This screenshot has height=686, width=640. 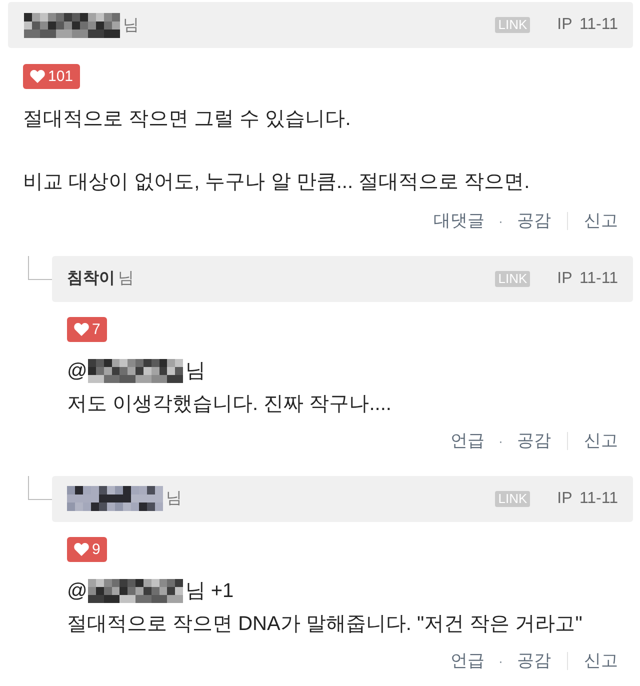 What do you see at coordinates (195, 371) in the screenshot?
I see `mention-suffix: 님` at bounding box center [195, 371].